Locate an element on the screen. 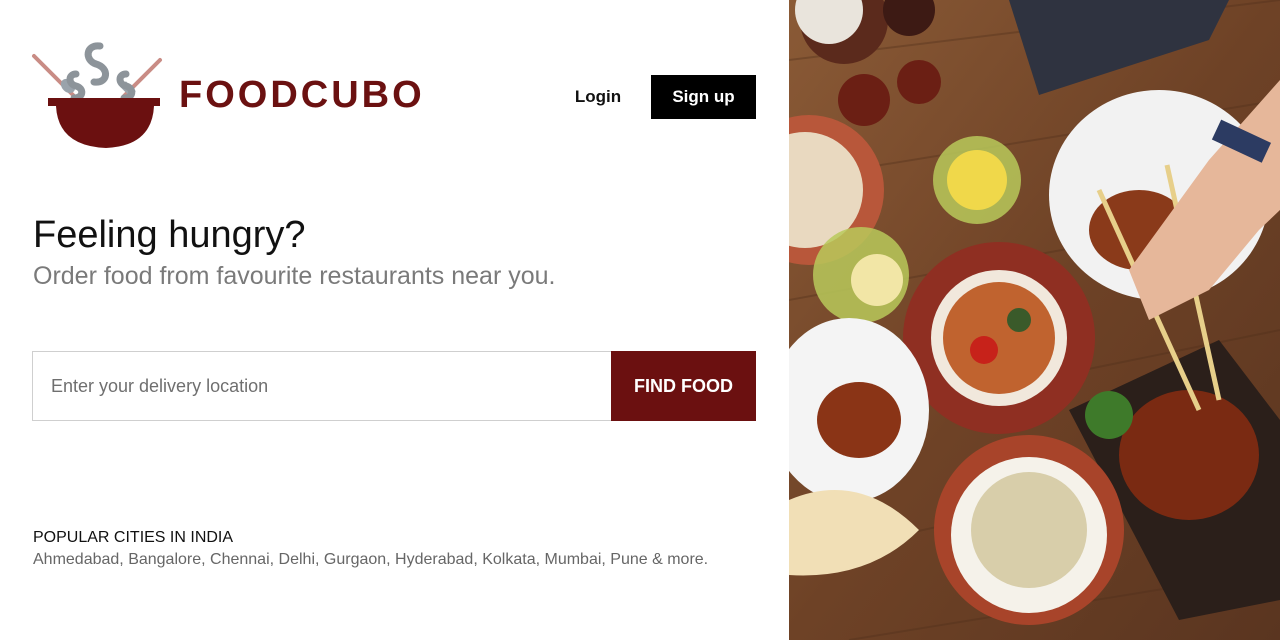 Image resolution: width=1280 pixels, height=640 pixels. more-cities-link: & more. is located at coordinates (680, 559).